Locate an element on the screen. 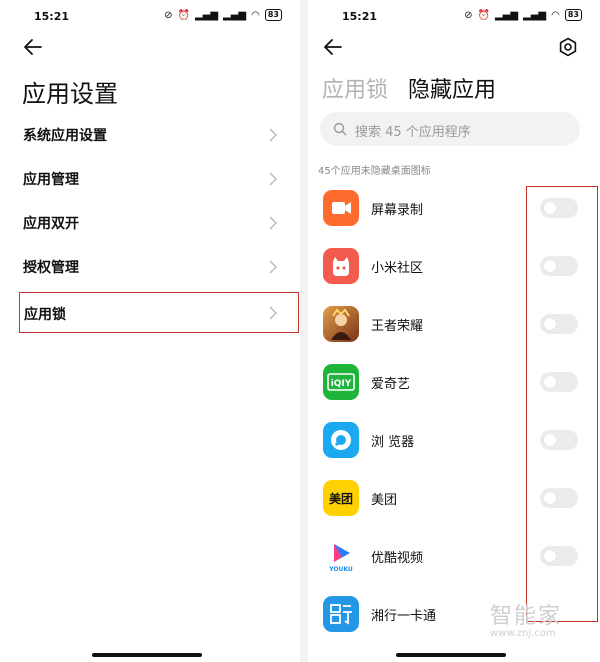  menu-item-label: 授权管理 is located at coordinates (51, 268).